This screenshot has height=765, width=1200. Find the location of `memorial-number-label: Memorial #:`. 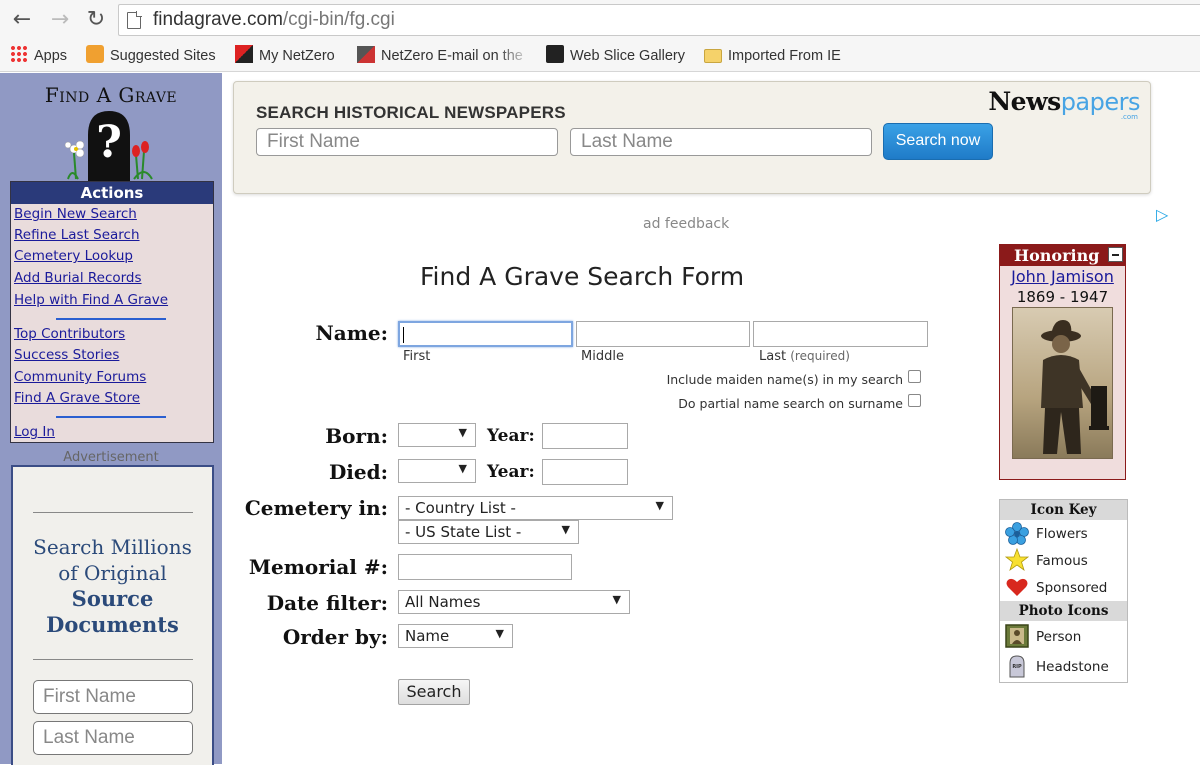

memorial-number-label: Memorial #: is located at coordinates (318, 567).